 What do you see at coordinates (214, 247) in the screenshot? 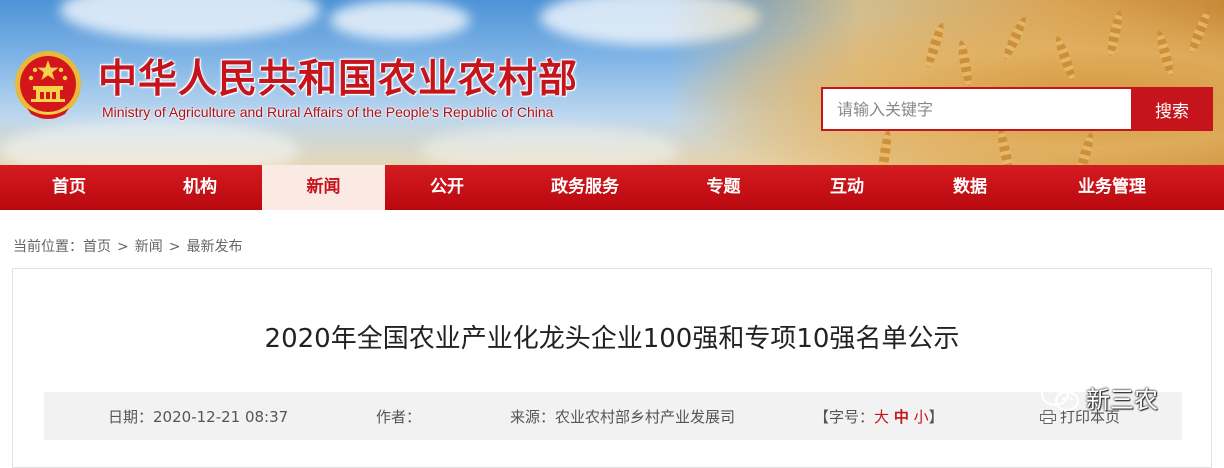
I see `breadcrumb-latest: 最新发布` at bounding box center [214, 247].